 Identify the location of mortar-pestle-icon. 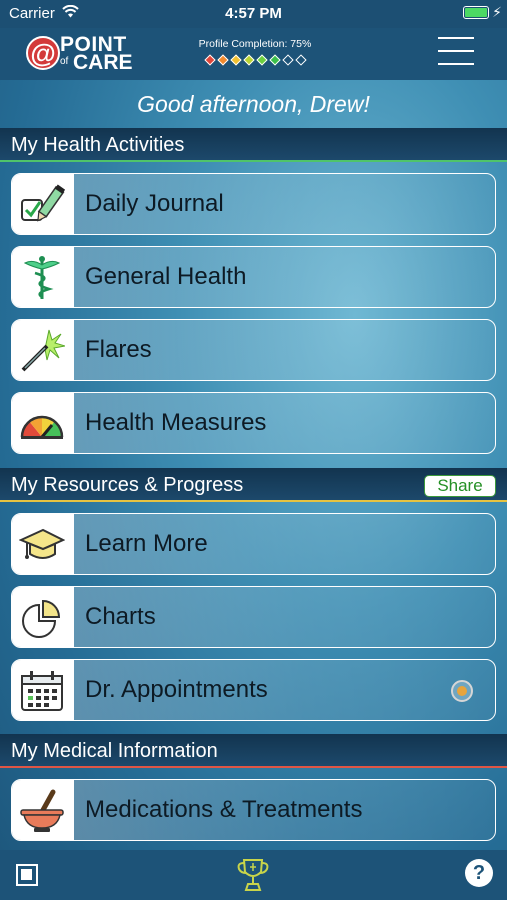
(42, 810).